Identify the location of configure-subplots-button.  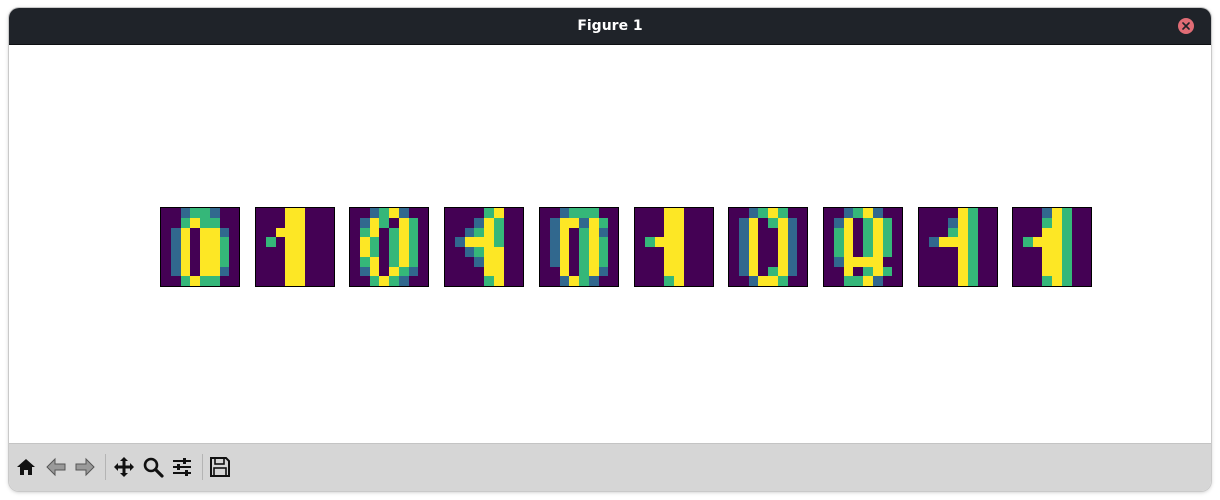
(182, 467).